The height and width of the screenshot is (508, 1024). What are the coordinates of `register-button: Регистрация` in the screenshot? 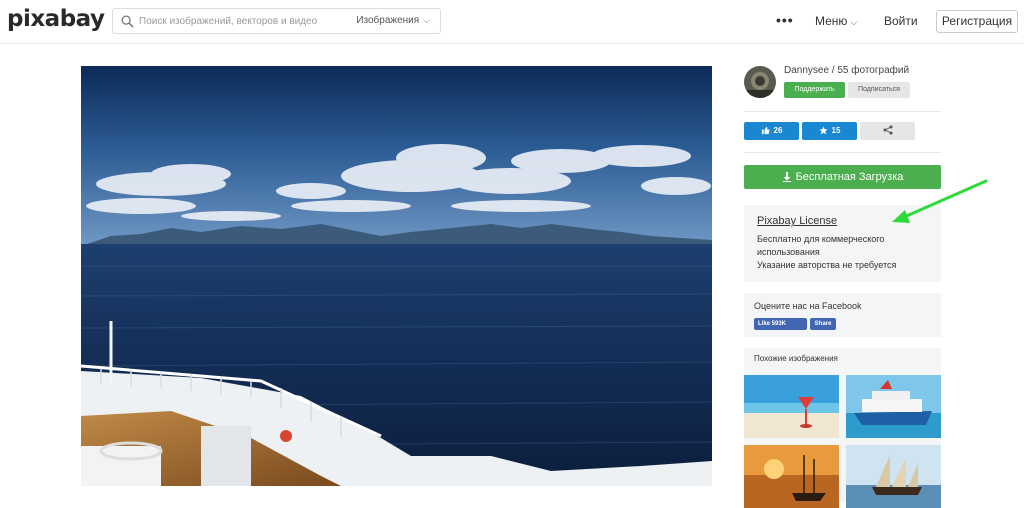 It's located at (977, 21).